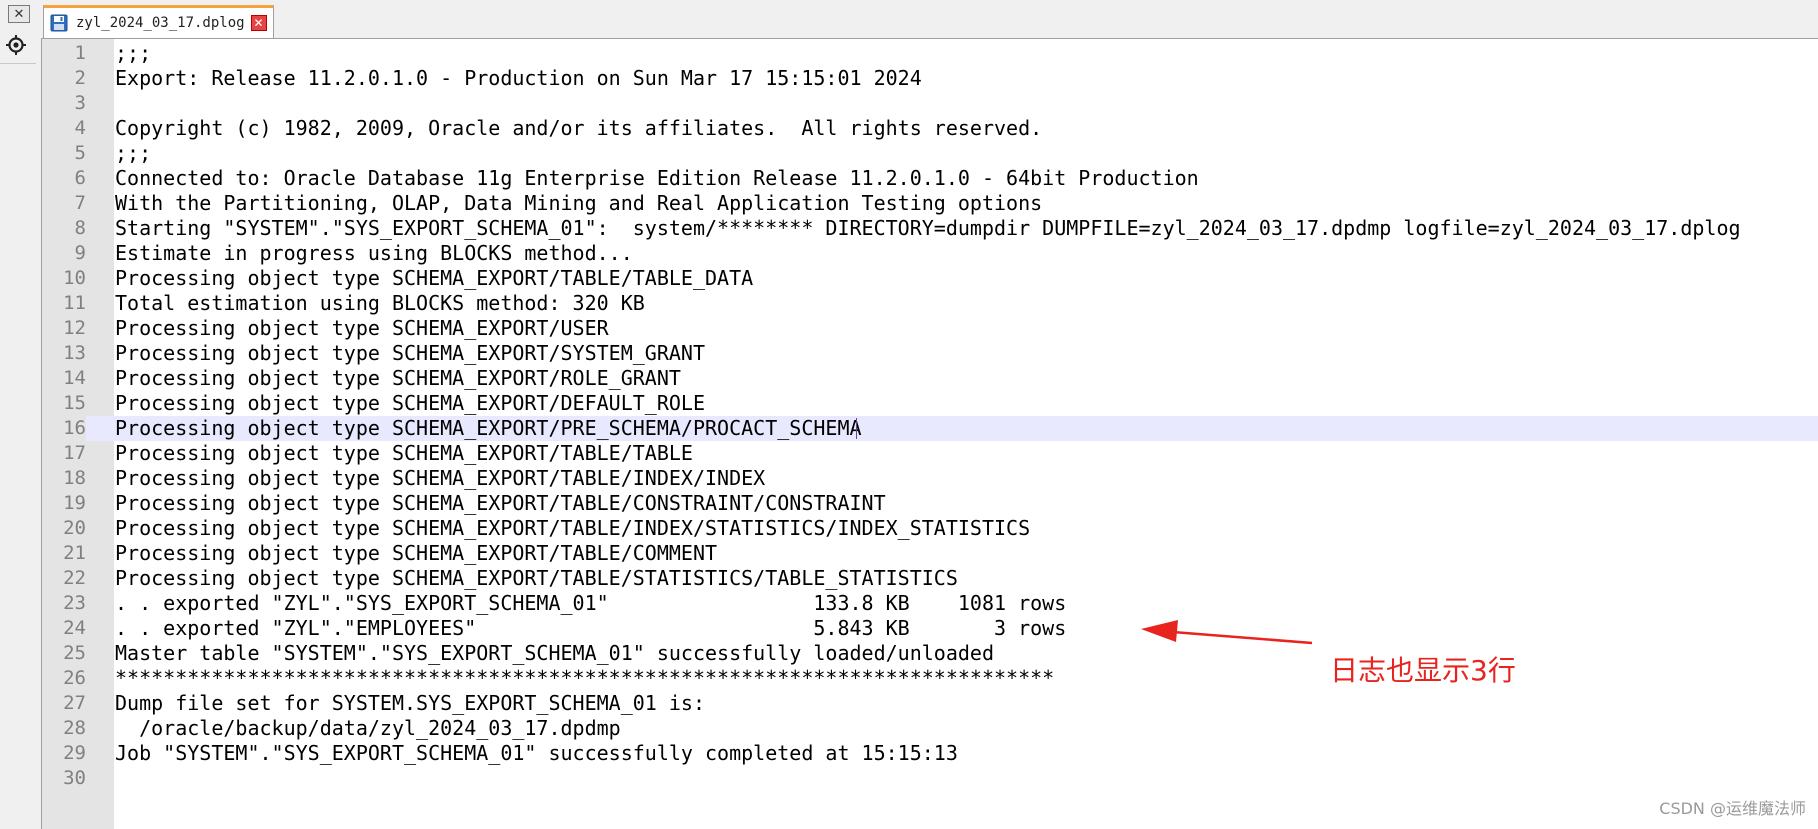 The image size is (1818, 829). What do you see at coordinates (64, 378) in the screenshot?
I see `line-number: 14` at bounding box center [64, 378].